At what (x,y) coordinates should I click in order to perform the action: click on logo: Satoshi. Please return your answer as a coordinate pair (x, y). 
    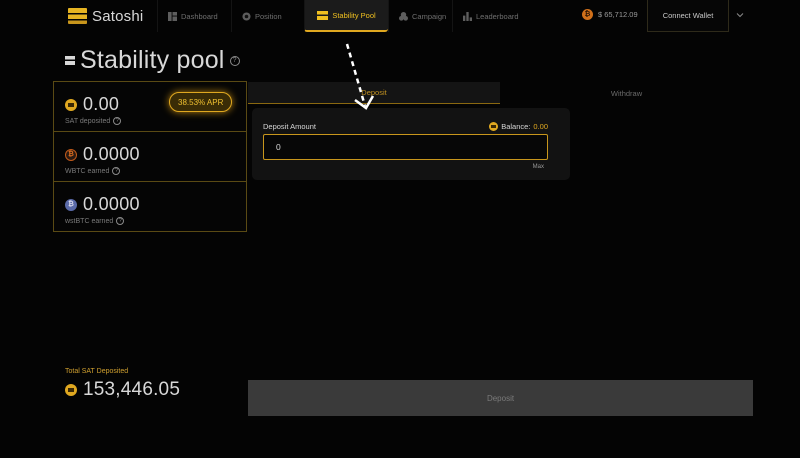
    Looking at the image, I should click on (105, 16).